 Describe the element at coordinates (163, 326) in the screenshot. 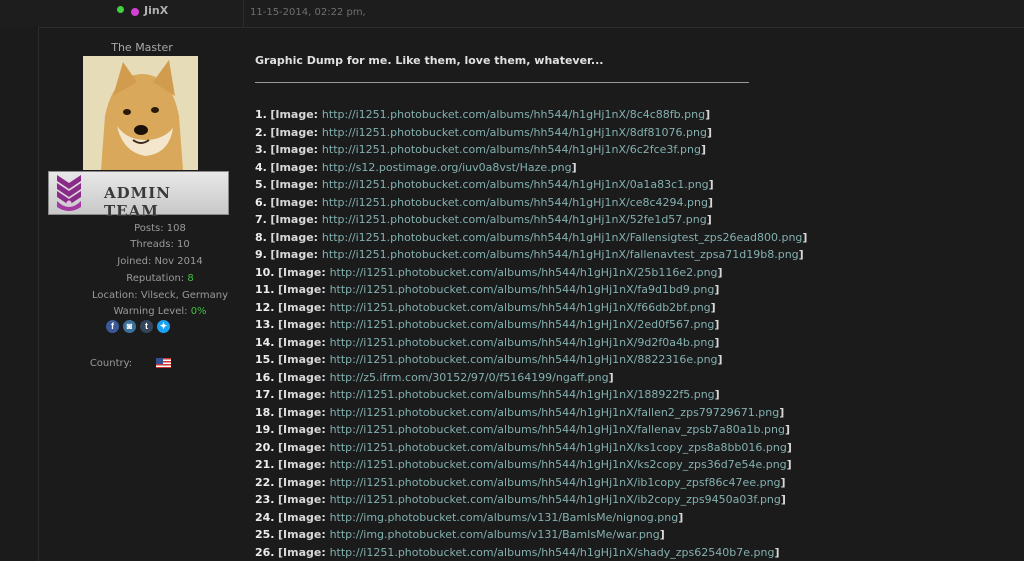

I see `twitter-icon: ✦` at that location.